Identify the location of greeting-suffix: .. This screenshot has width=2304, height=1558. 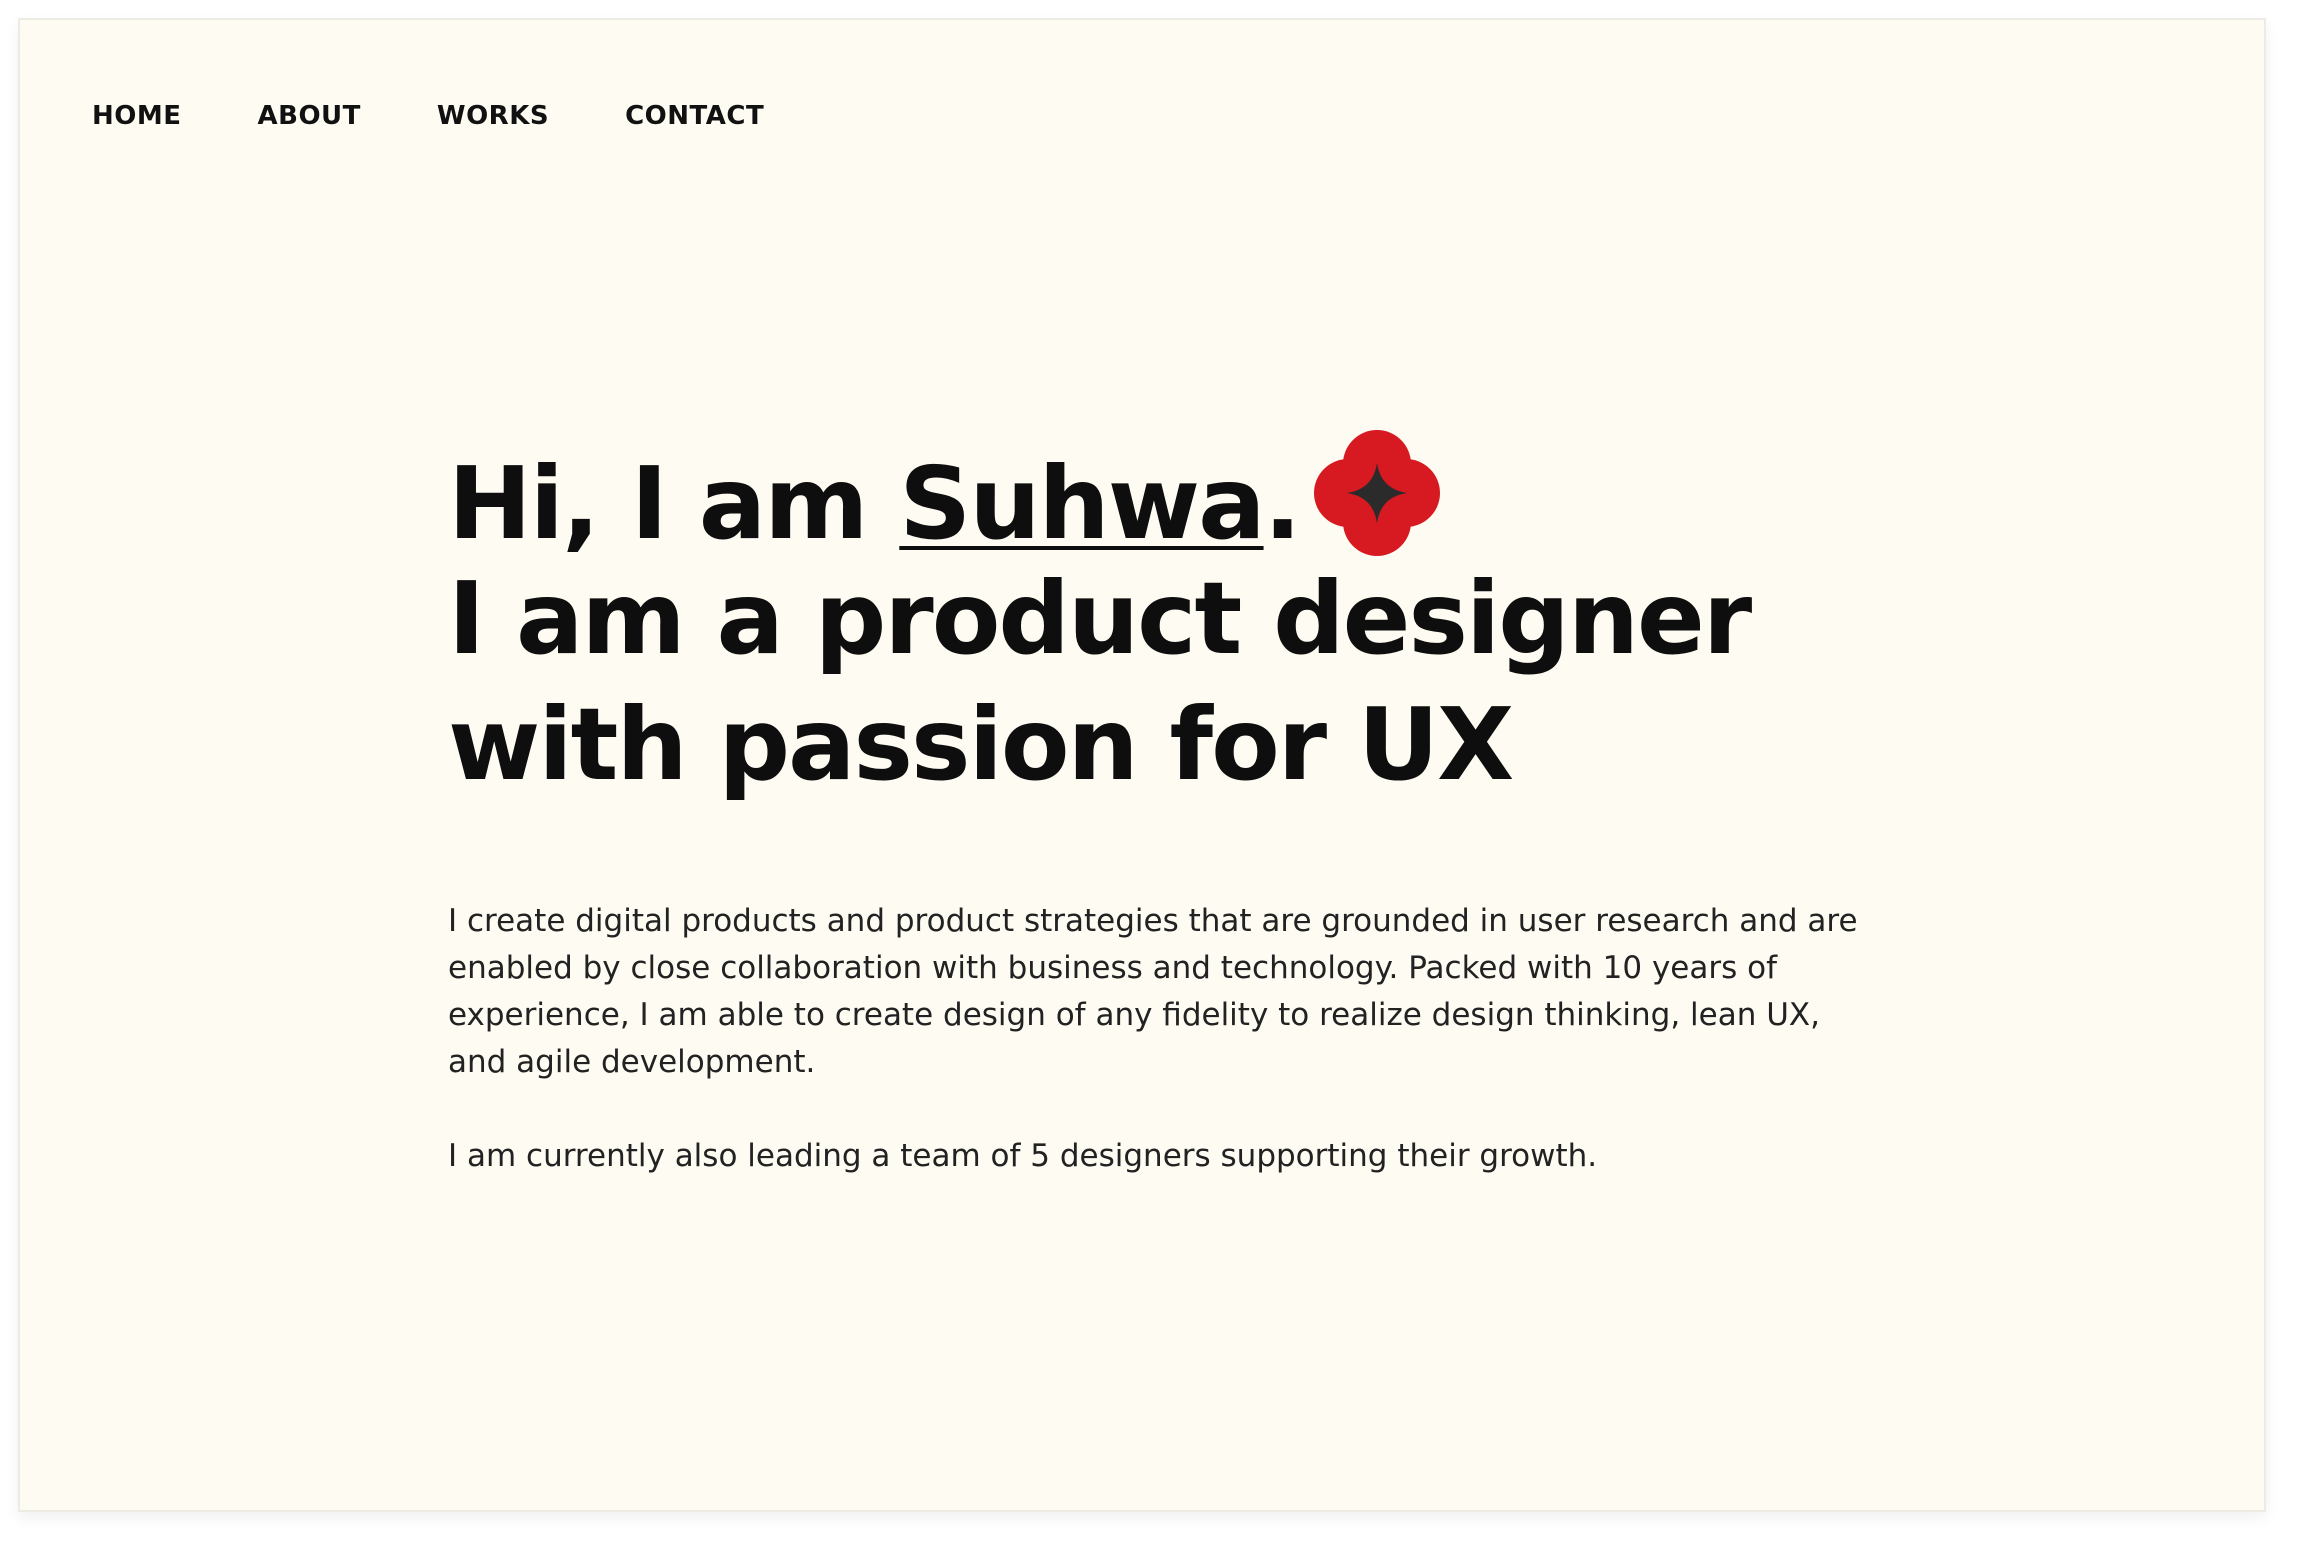
(1282, 503).